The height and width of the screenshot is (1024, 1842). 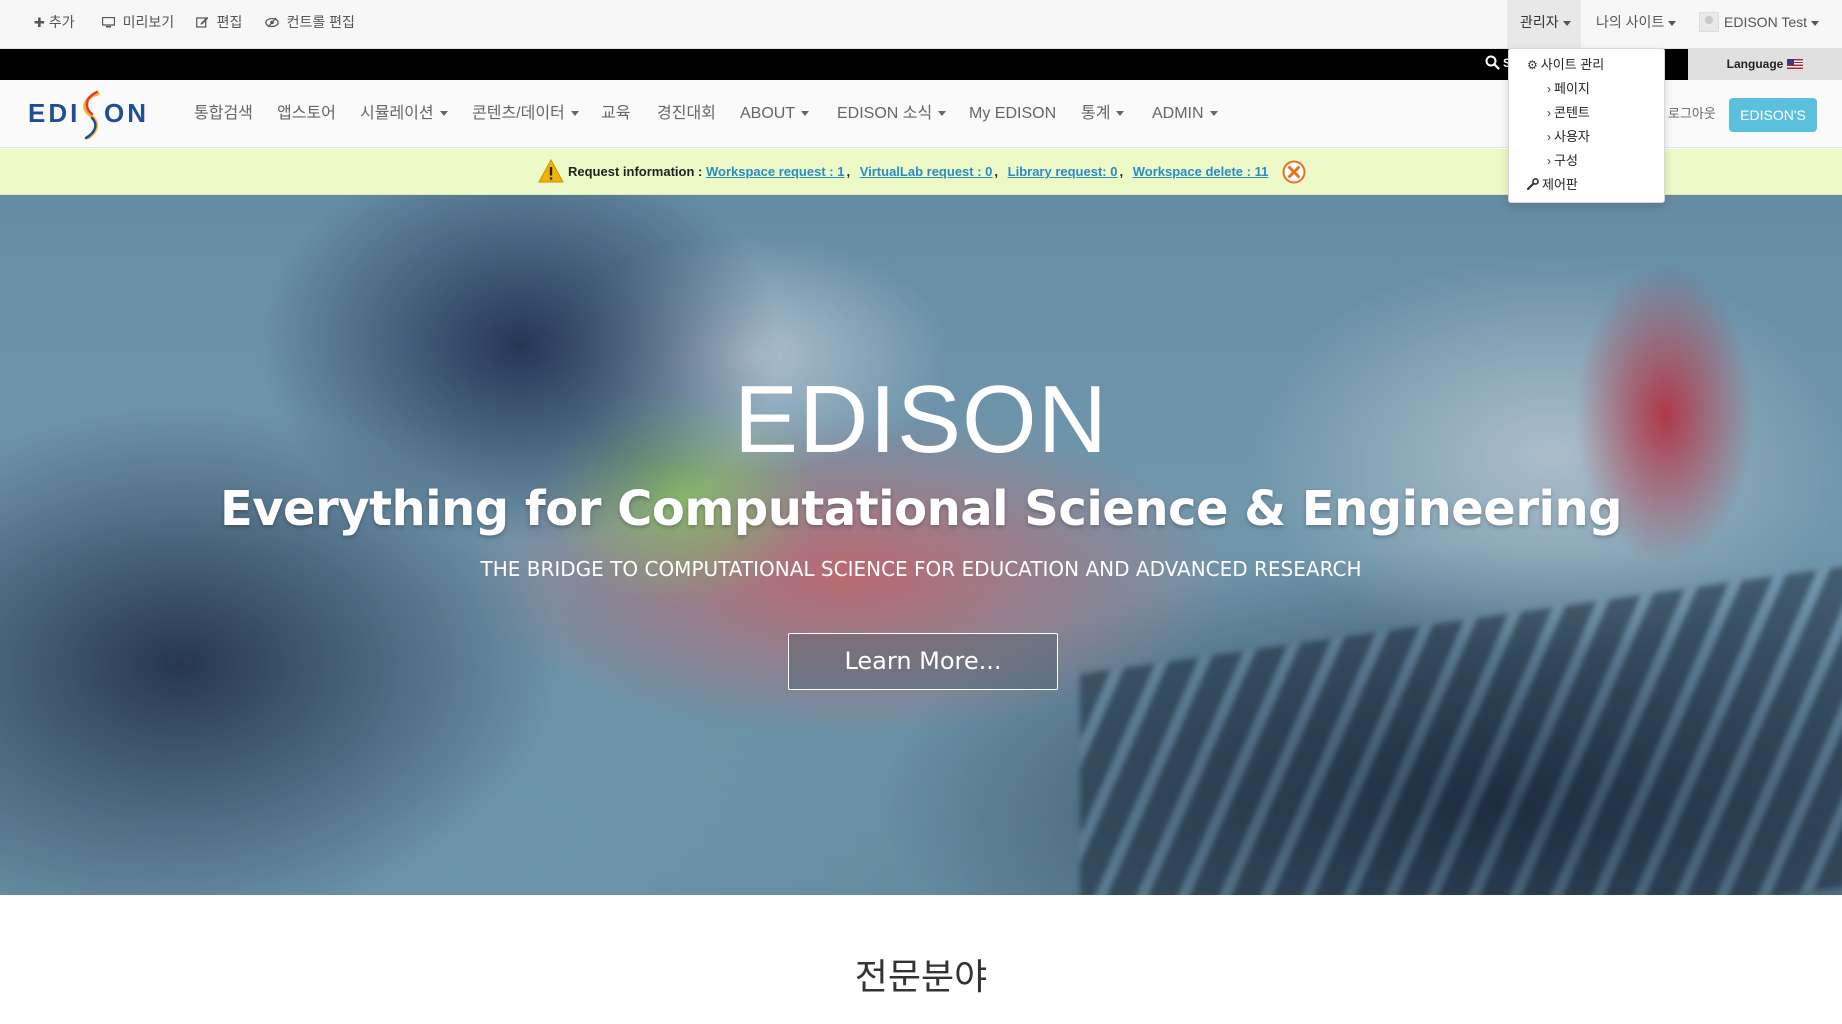 I want to click on gear-icon: ⚙, so click(x=1532, y=65).